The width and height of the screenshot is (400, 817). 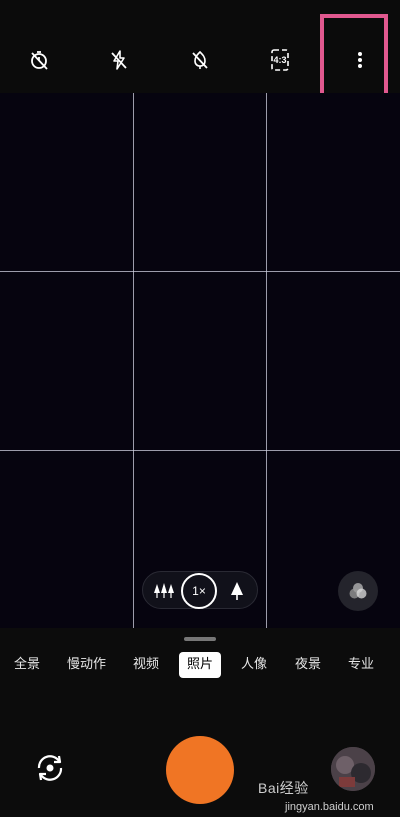 I want to click on aspect-ratio-label: 4:3, so click(x=280, y=60).